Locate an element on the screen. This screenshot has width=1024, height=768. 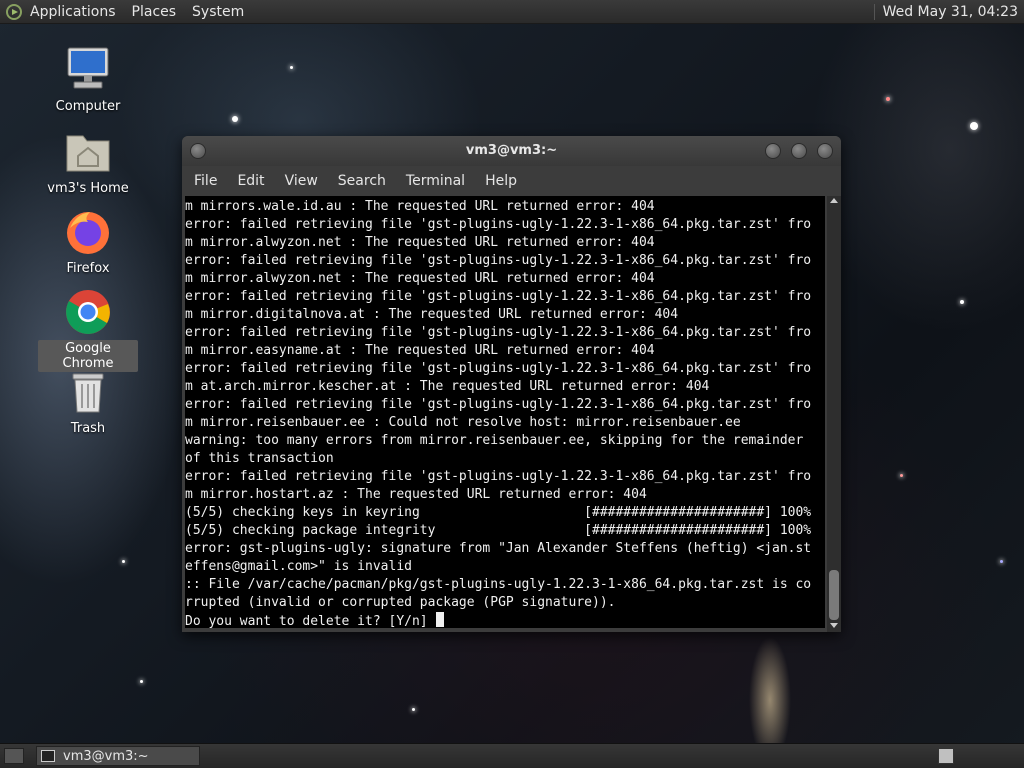
desktop-icon-label: Computer is located at coordinates (88, 106).